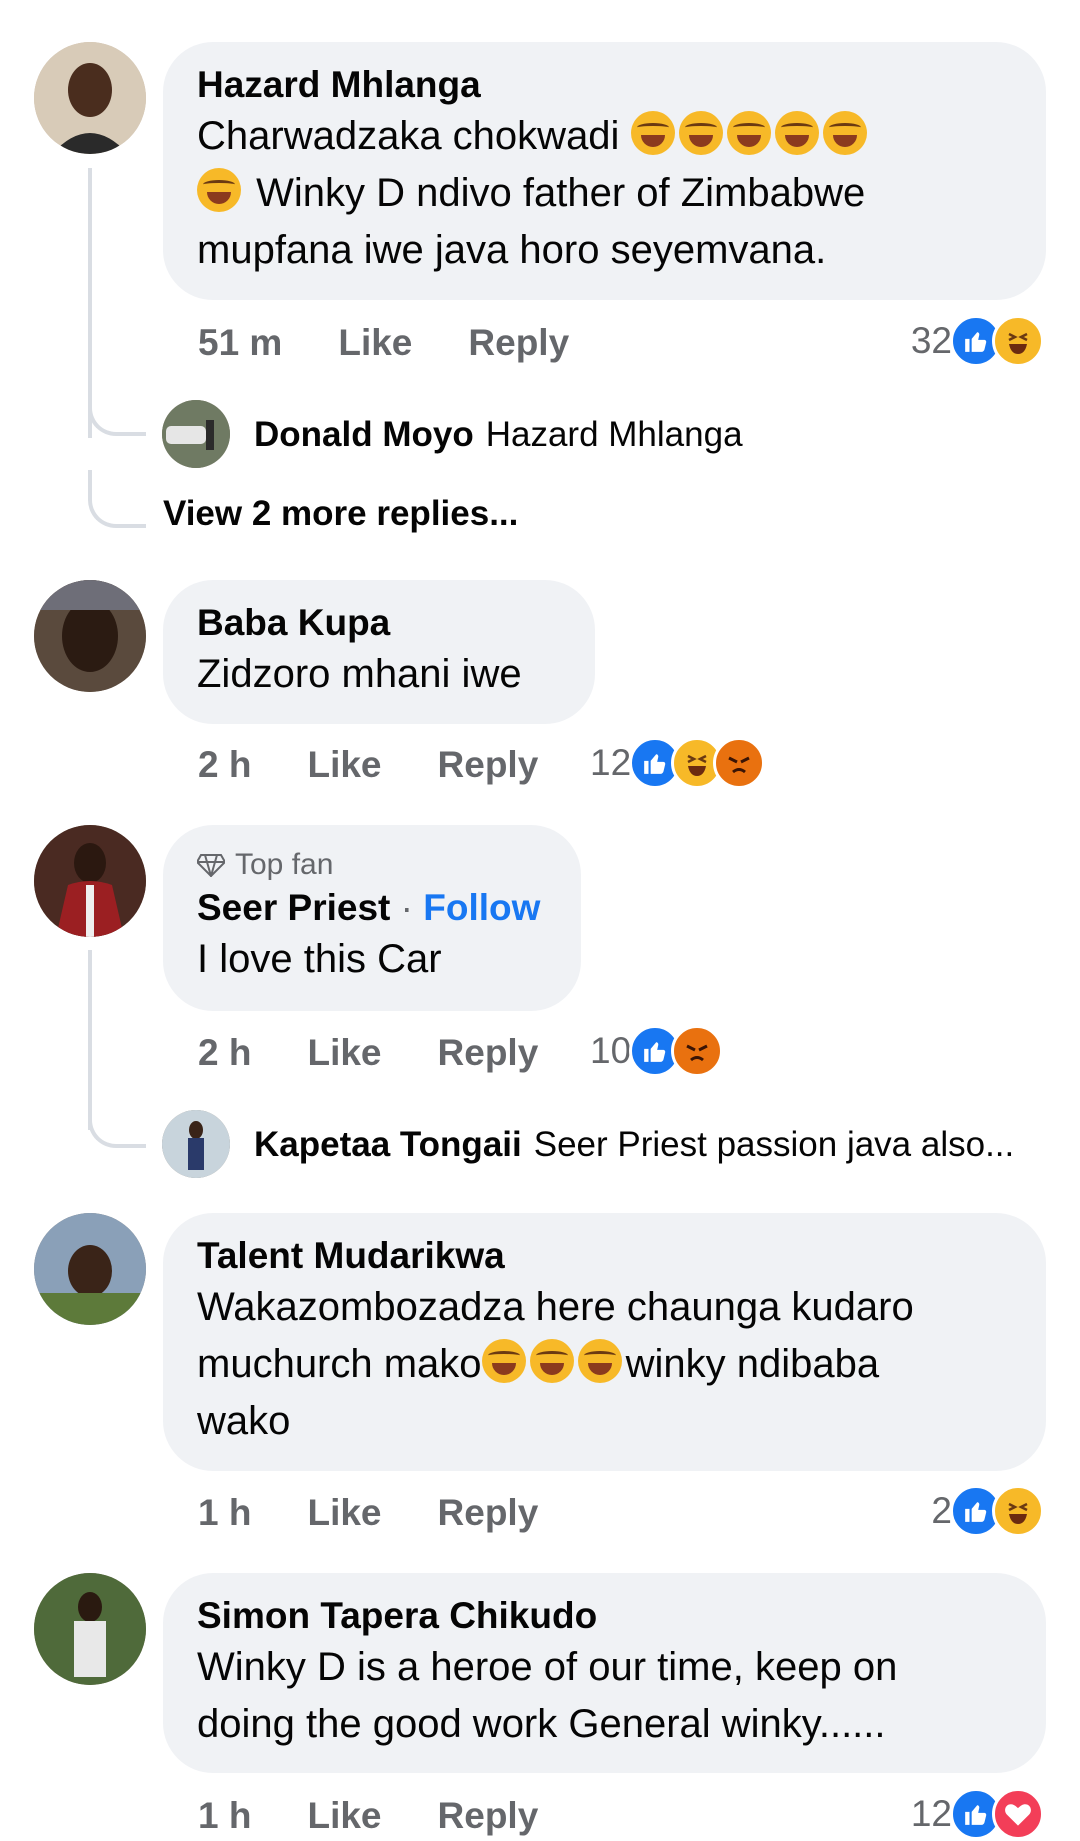  Describe the element at coordinates (240, 343) in the screenshot. I see `comment-timestamp: 51 m` at that location.